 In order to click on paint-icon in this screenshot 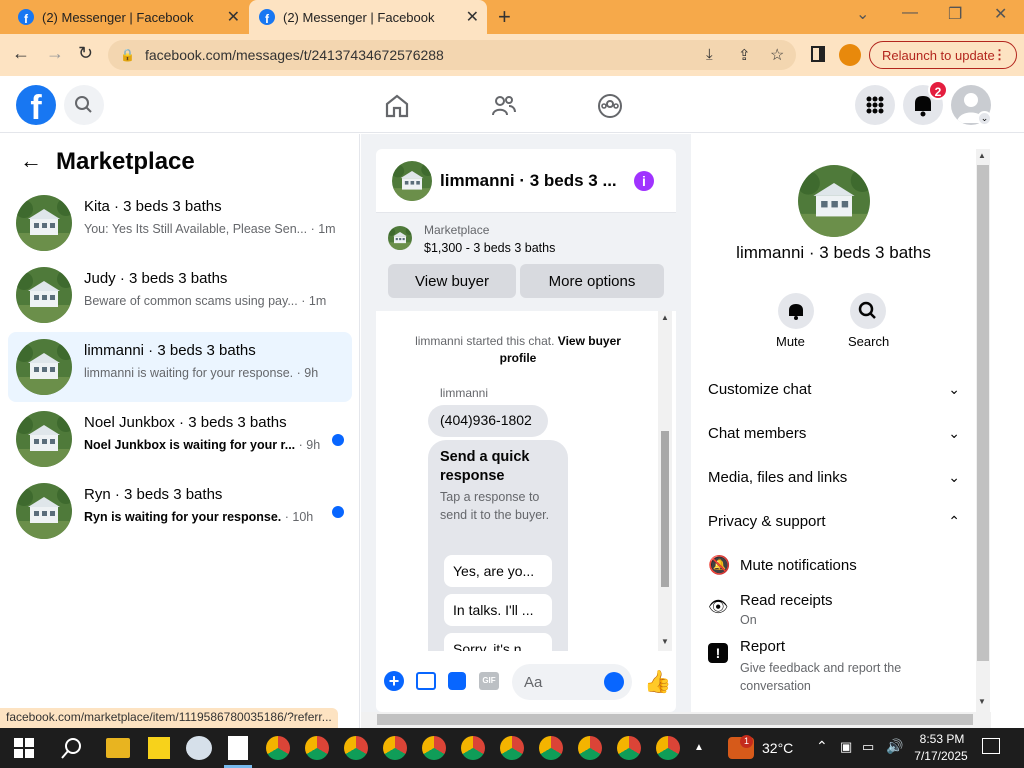, I will do `click(199, 748)`.